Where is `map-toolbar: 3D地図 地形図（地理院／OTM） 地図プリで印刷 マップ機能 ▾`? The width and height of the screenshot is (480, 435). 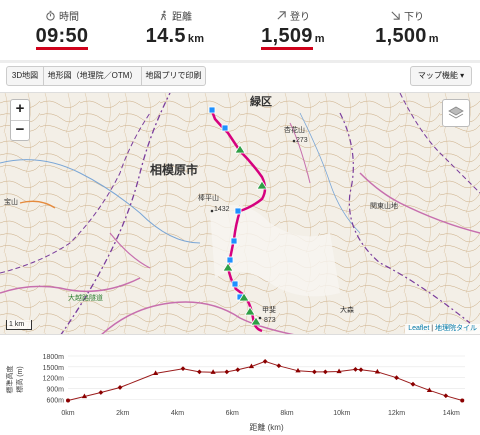
map-toolbar: 3D地図 地形図（地理院／OTM） 地図プリで印刷 マップ機能 ▾ is located at coordinates (239, 76).